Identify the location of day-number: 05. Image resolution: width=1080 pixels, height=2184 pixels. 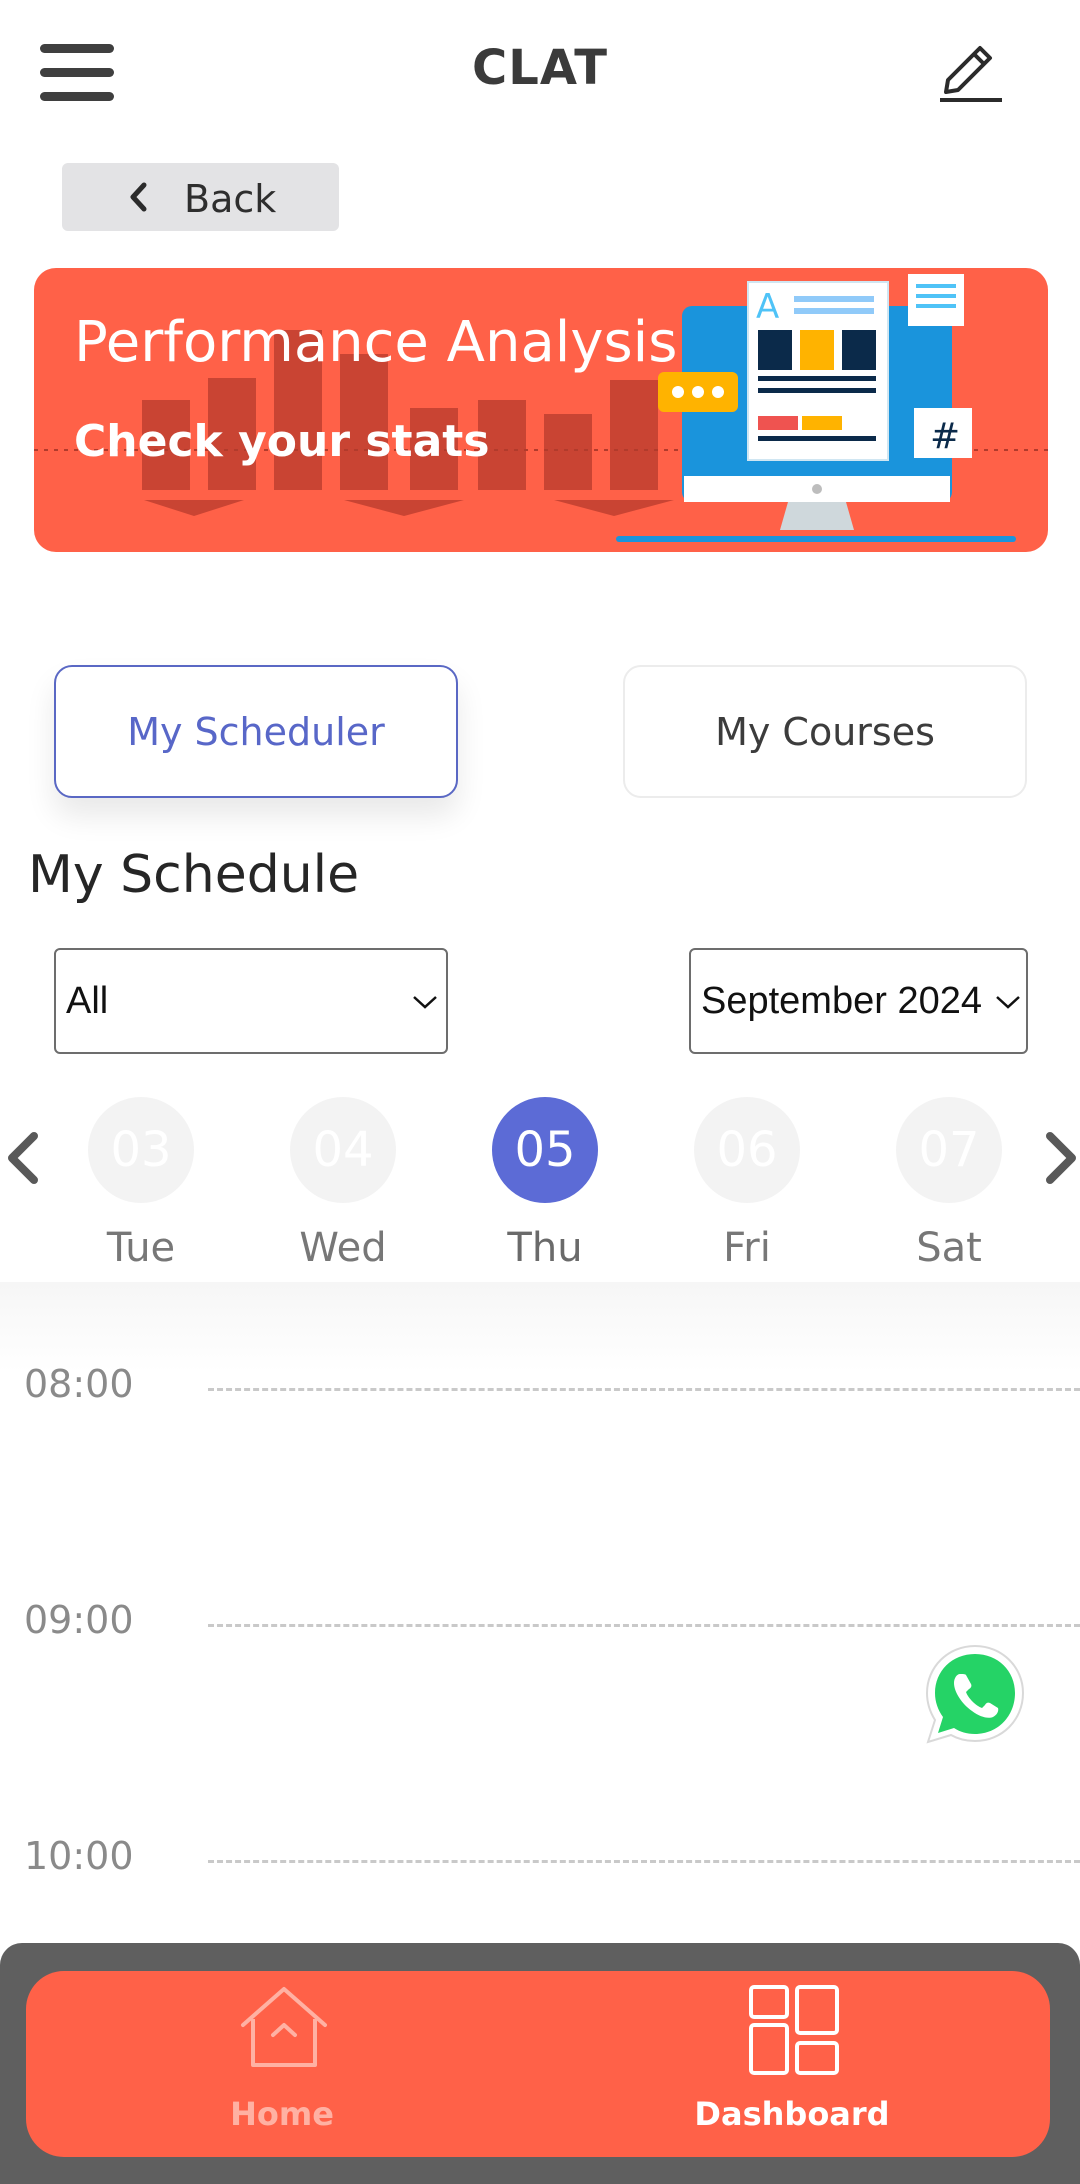
(545, 1150).